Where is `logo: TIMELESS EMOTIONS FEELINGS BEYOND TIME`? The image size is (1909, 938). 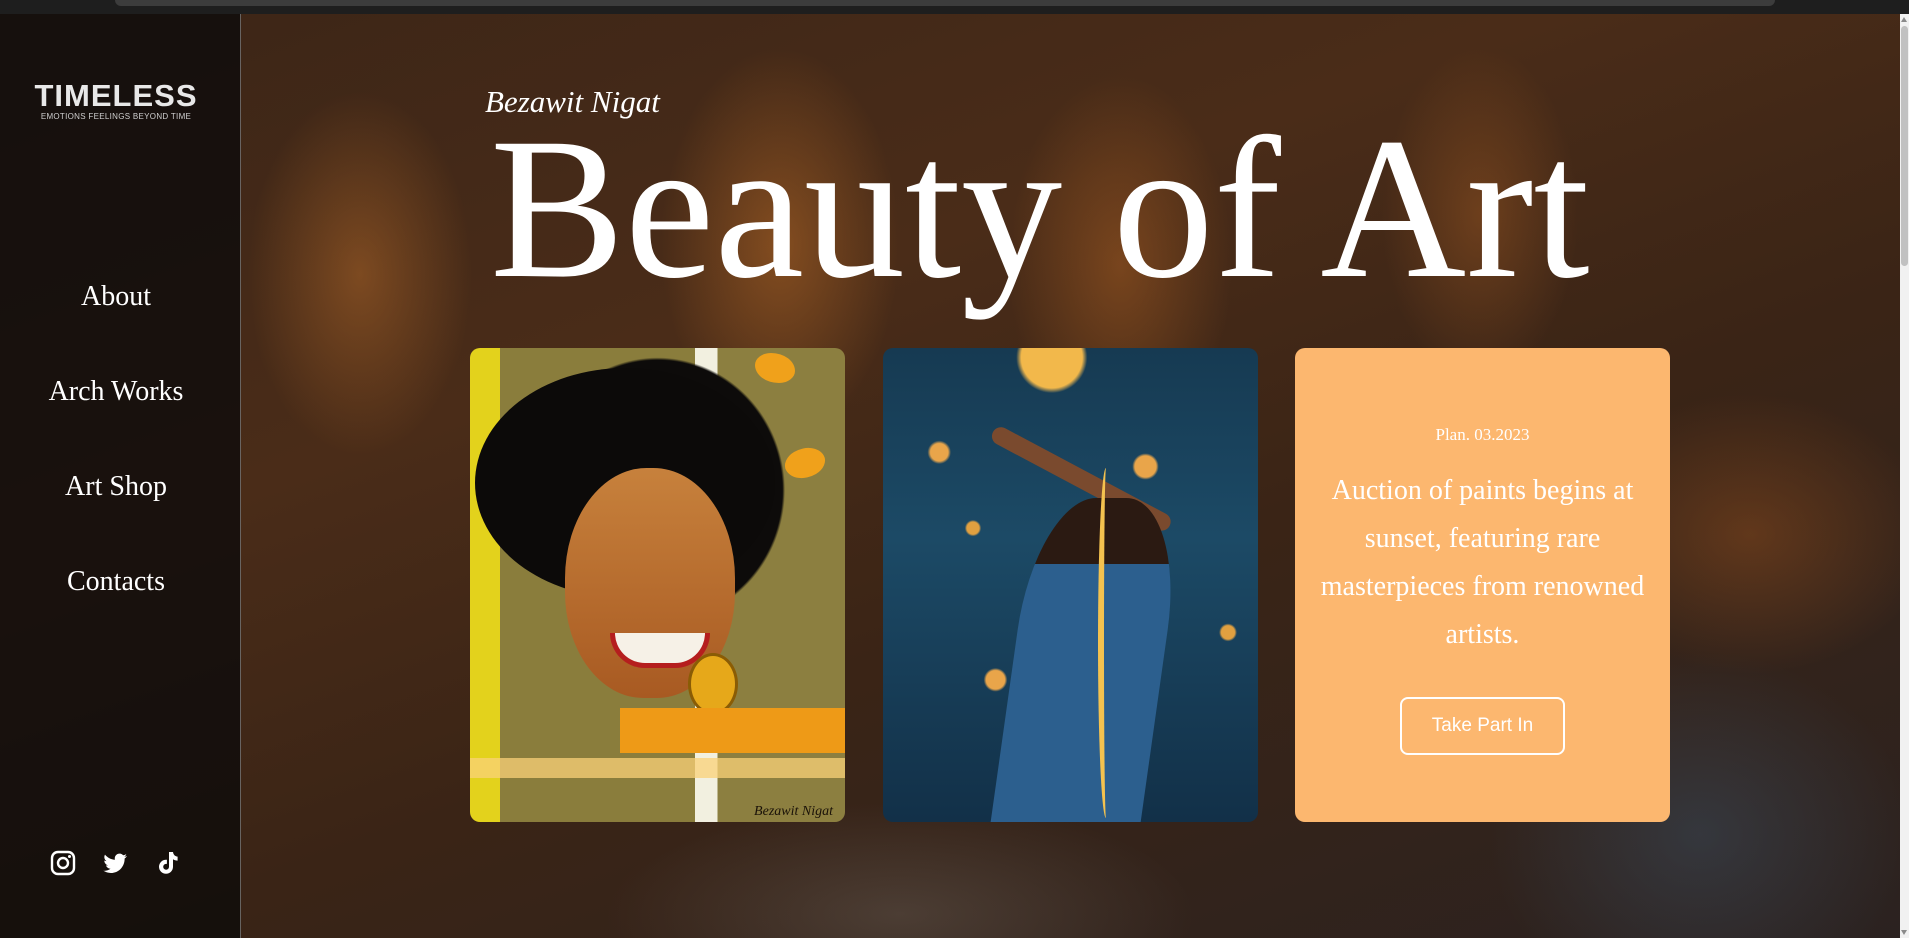 logo: TIMELESS EMOTIONS FEELINGS BEYOND TIME is located at coordinates (116, 100).